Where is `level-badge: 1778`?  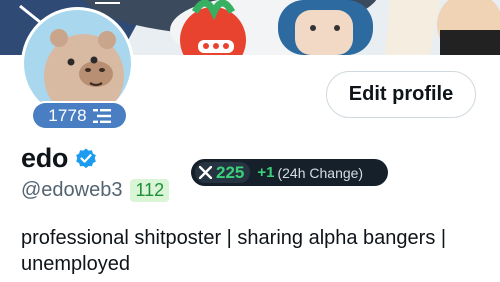
level-badge: 1778 is located at coordinates (79, 115).